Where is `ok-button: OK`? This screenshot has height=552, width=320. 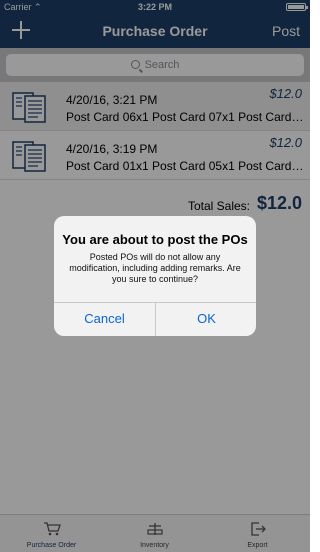
ok-button: OK is located at coordinates (206, 319).